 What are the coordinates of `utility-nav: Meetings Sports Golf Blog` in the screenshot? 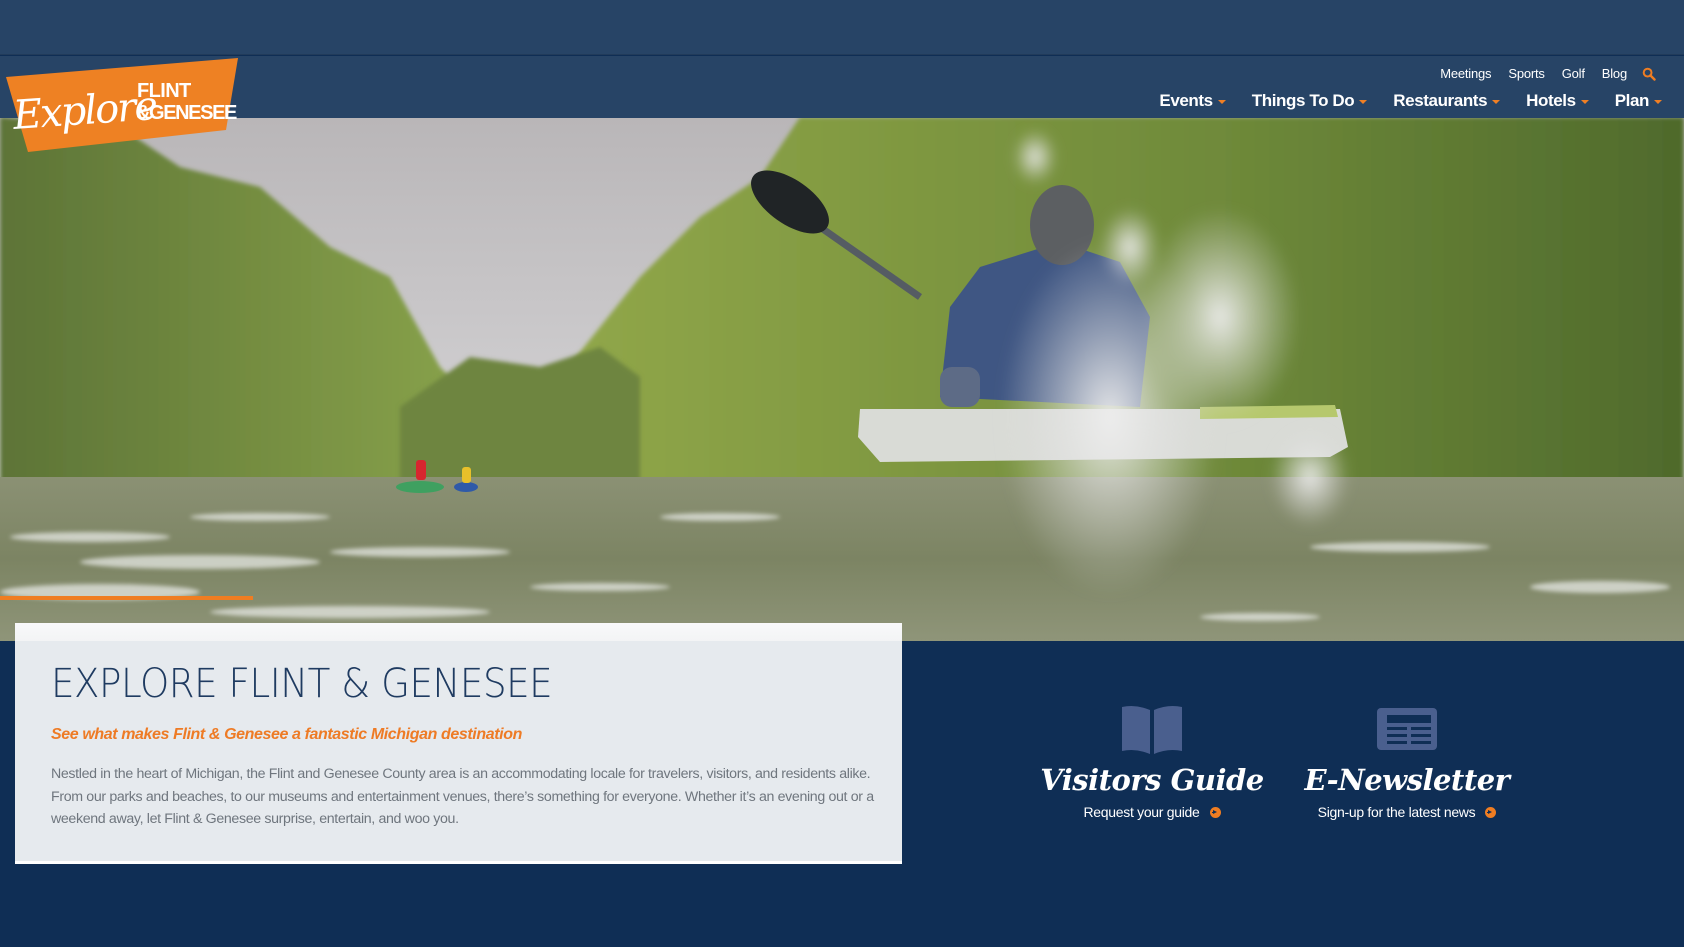 It's located at (1539, 73).